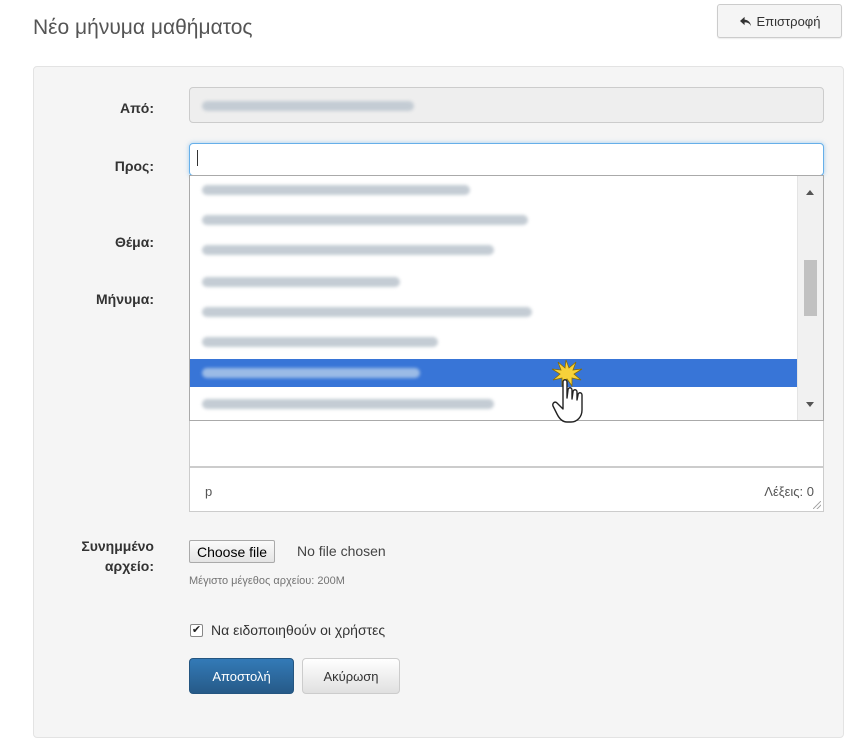 The height and width of the screenshot is (742, 856). Describe the element at coordinates (567, 391) in the screenshot. I see `hand-pointer-icon` at that location.